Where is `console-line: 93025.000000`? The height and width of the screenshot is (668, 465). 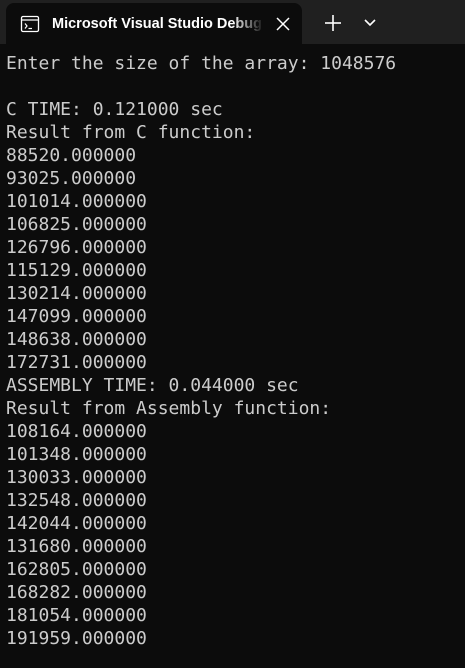
console-line: 93025.000000 is located at coordinates (71, 178).